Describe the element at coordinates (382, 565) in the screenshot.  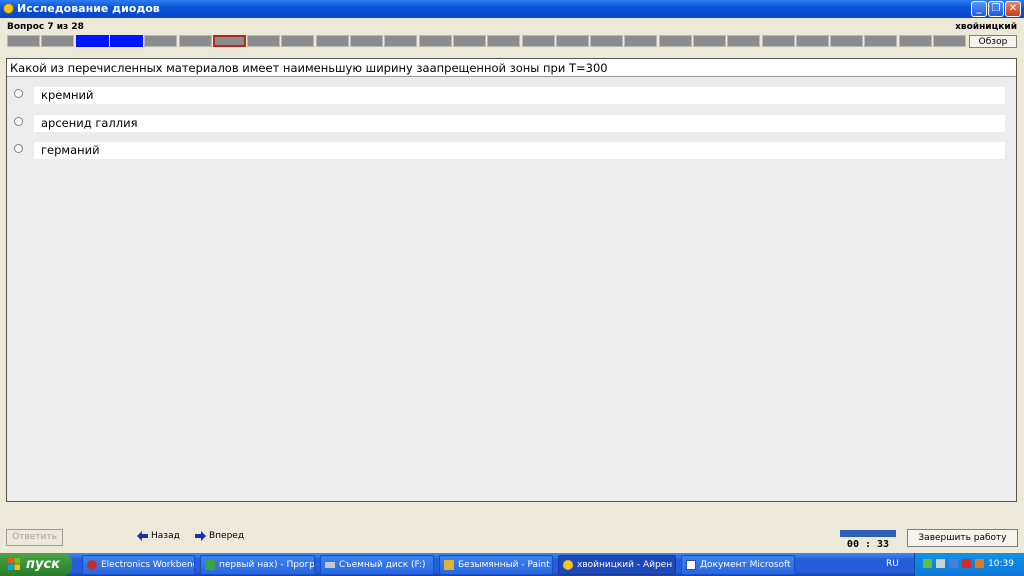
I see `taskbar-item-label: Съемный диск (F:)` at that location.